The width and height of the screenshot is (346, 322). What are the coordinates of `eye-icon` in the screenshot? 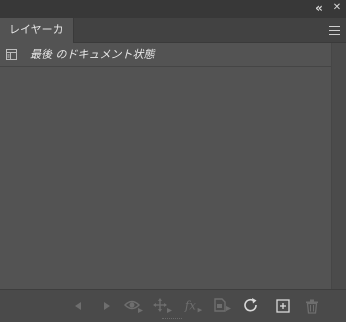 It's located at (133, 306).